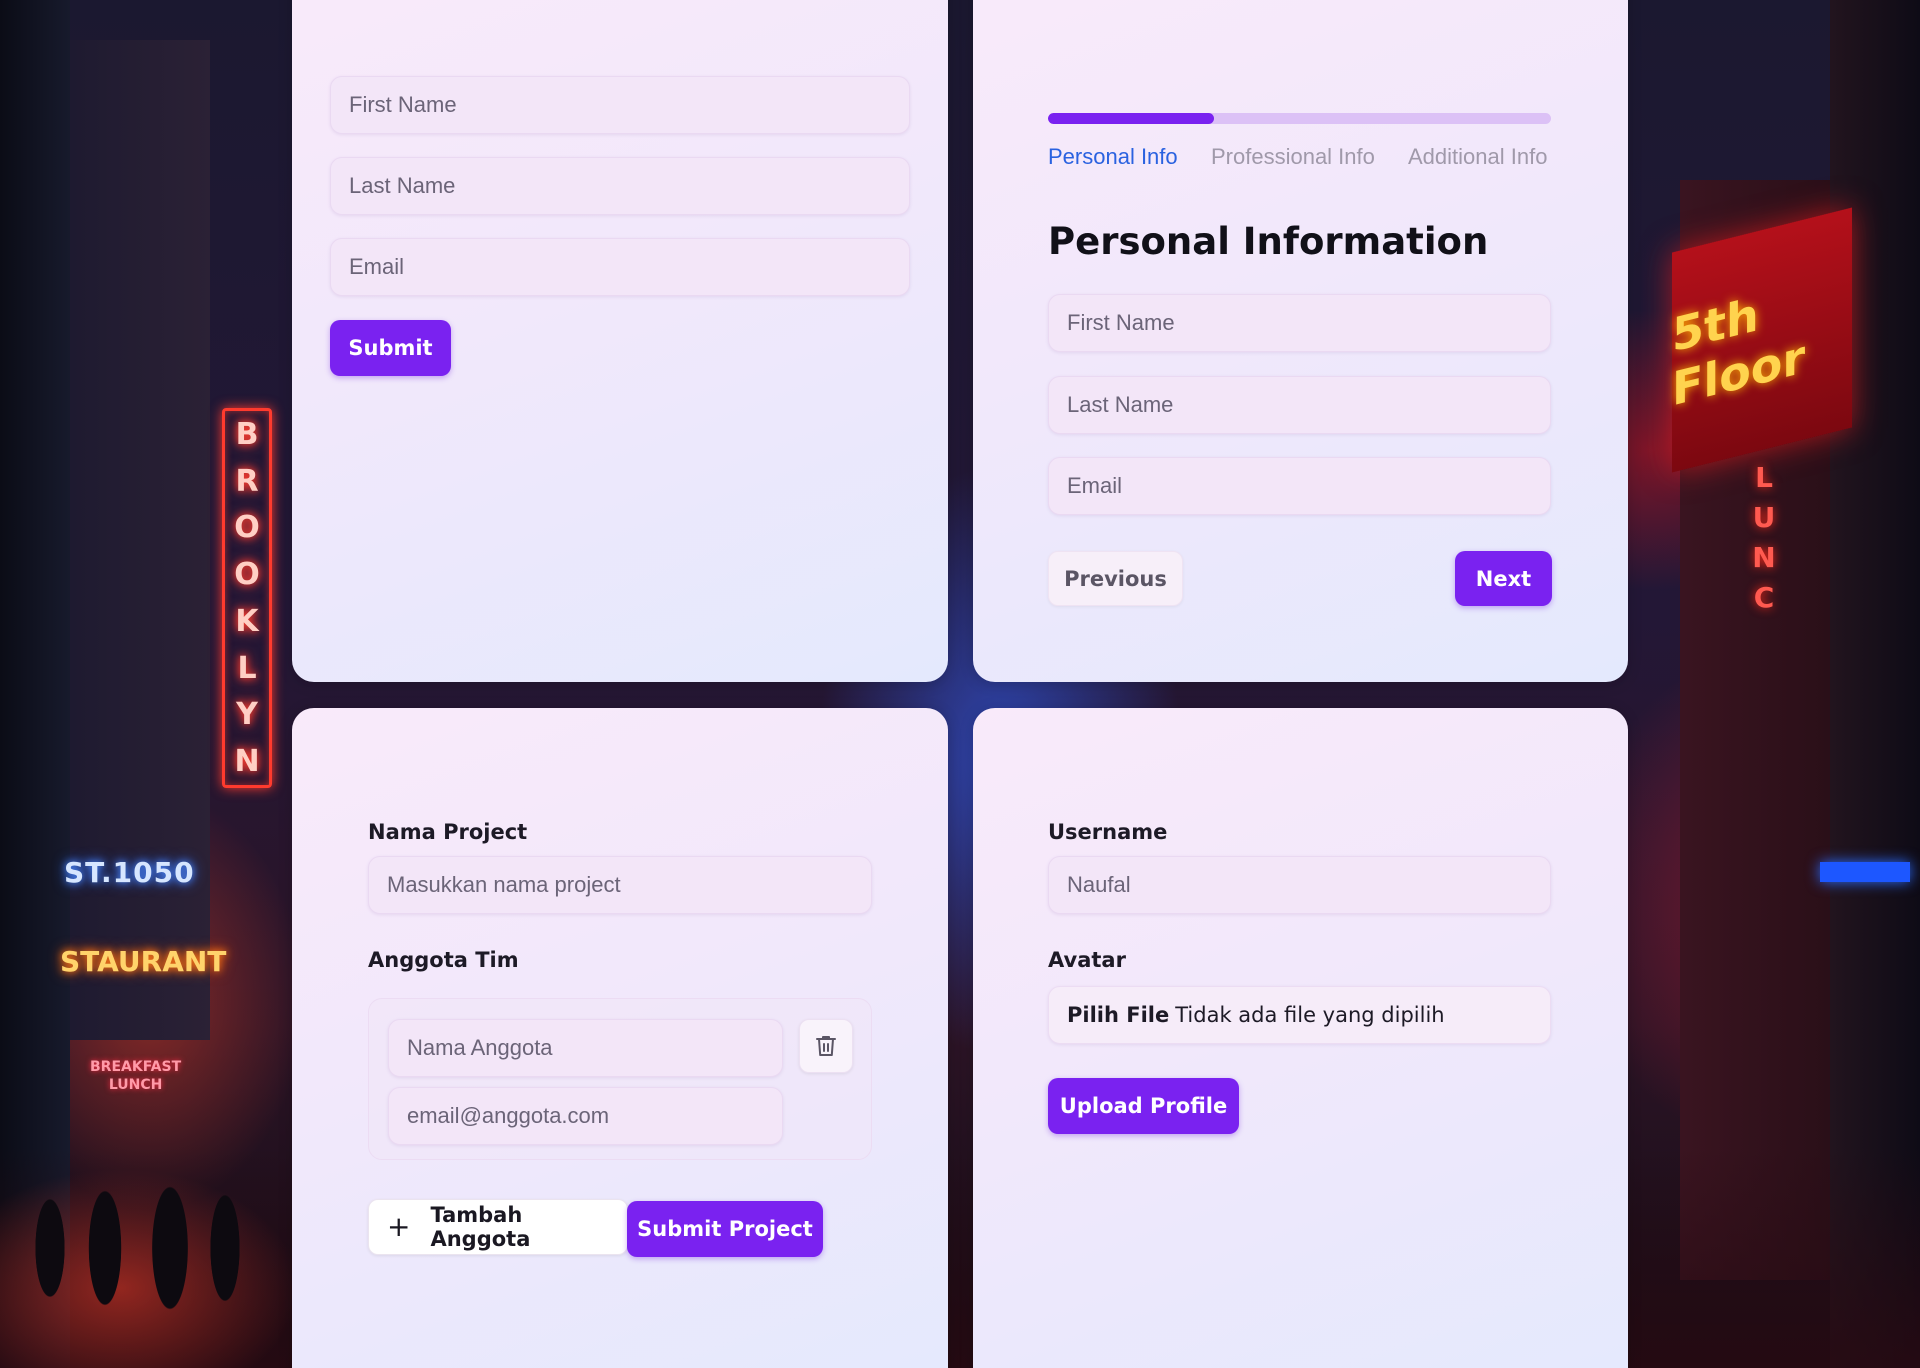 Image resolution: width=1920 pixels, height=1368 pixels. I want to click on member-name-input: Nama Anggota, so click(585, 1048).